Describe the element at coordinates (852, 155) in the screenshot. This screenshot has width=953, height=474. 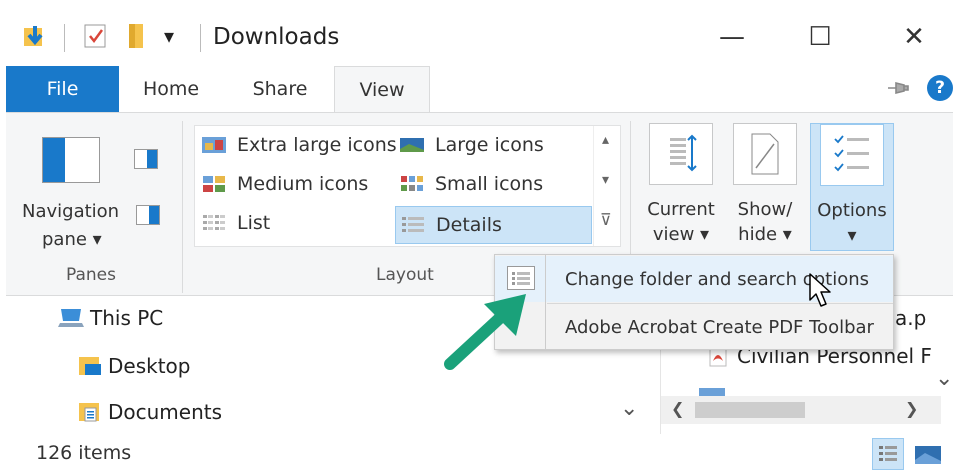
I see `options-icon` at that location.